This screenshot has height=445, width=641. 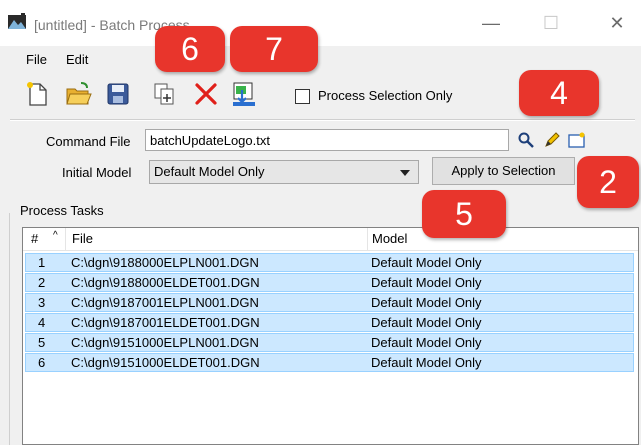 I want to click on initial-model-label: Initial Model, so click(x=97, y=172).